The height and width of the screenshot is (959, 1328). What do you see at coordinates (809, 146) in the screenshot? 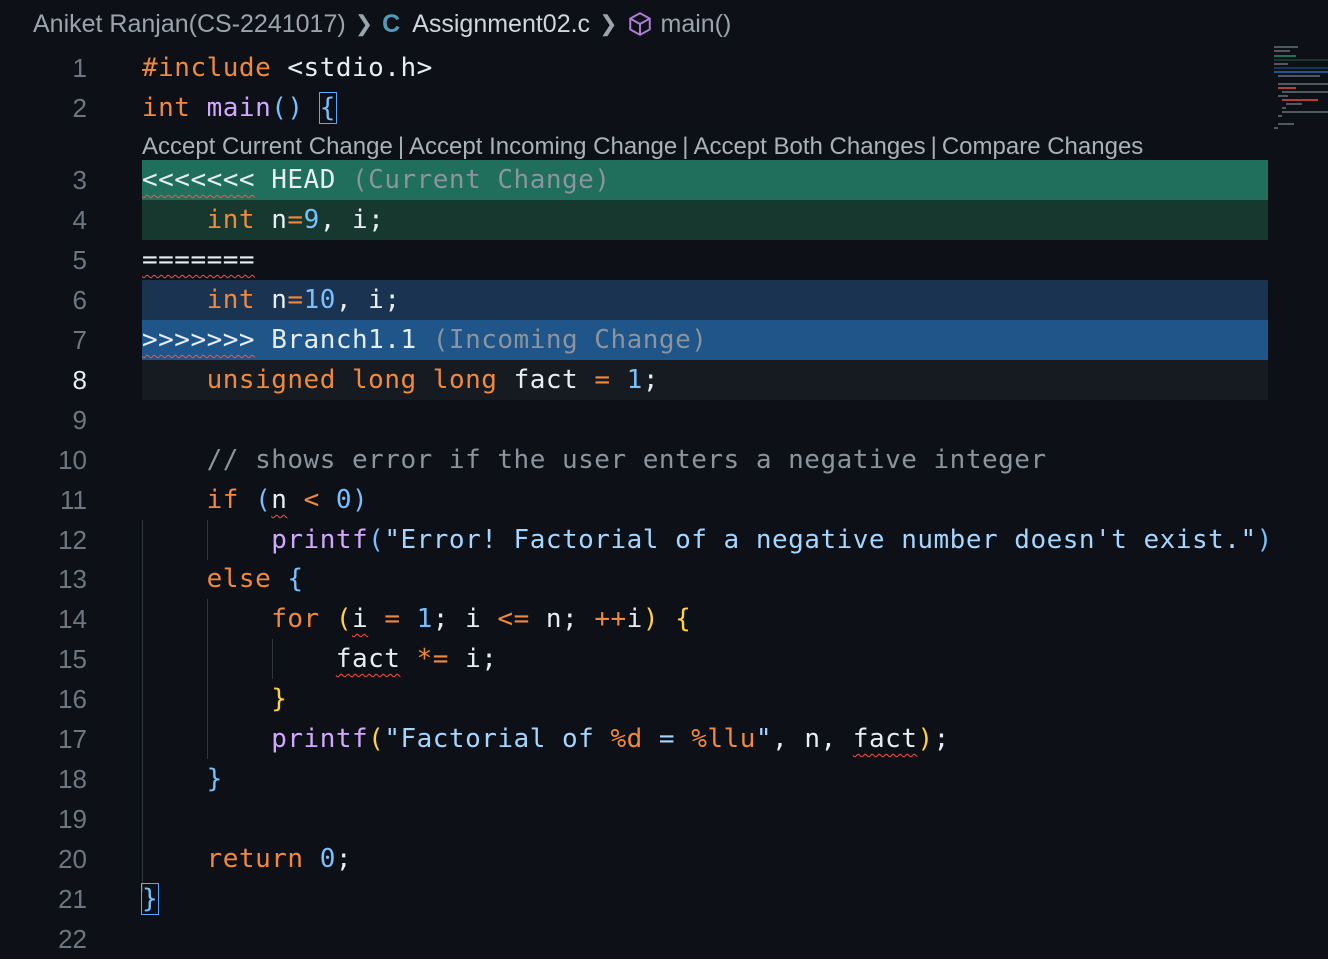
I see `accept-both-changes-button: Accept Both Changes` at bounding box center [809, 146].